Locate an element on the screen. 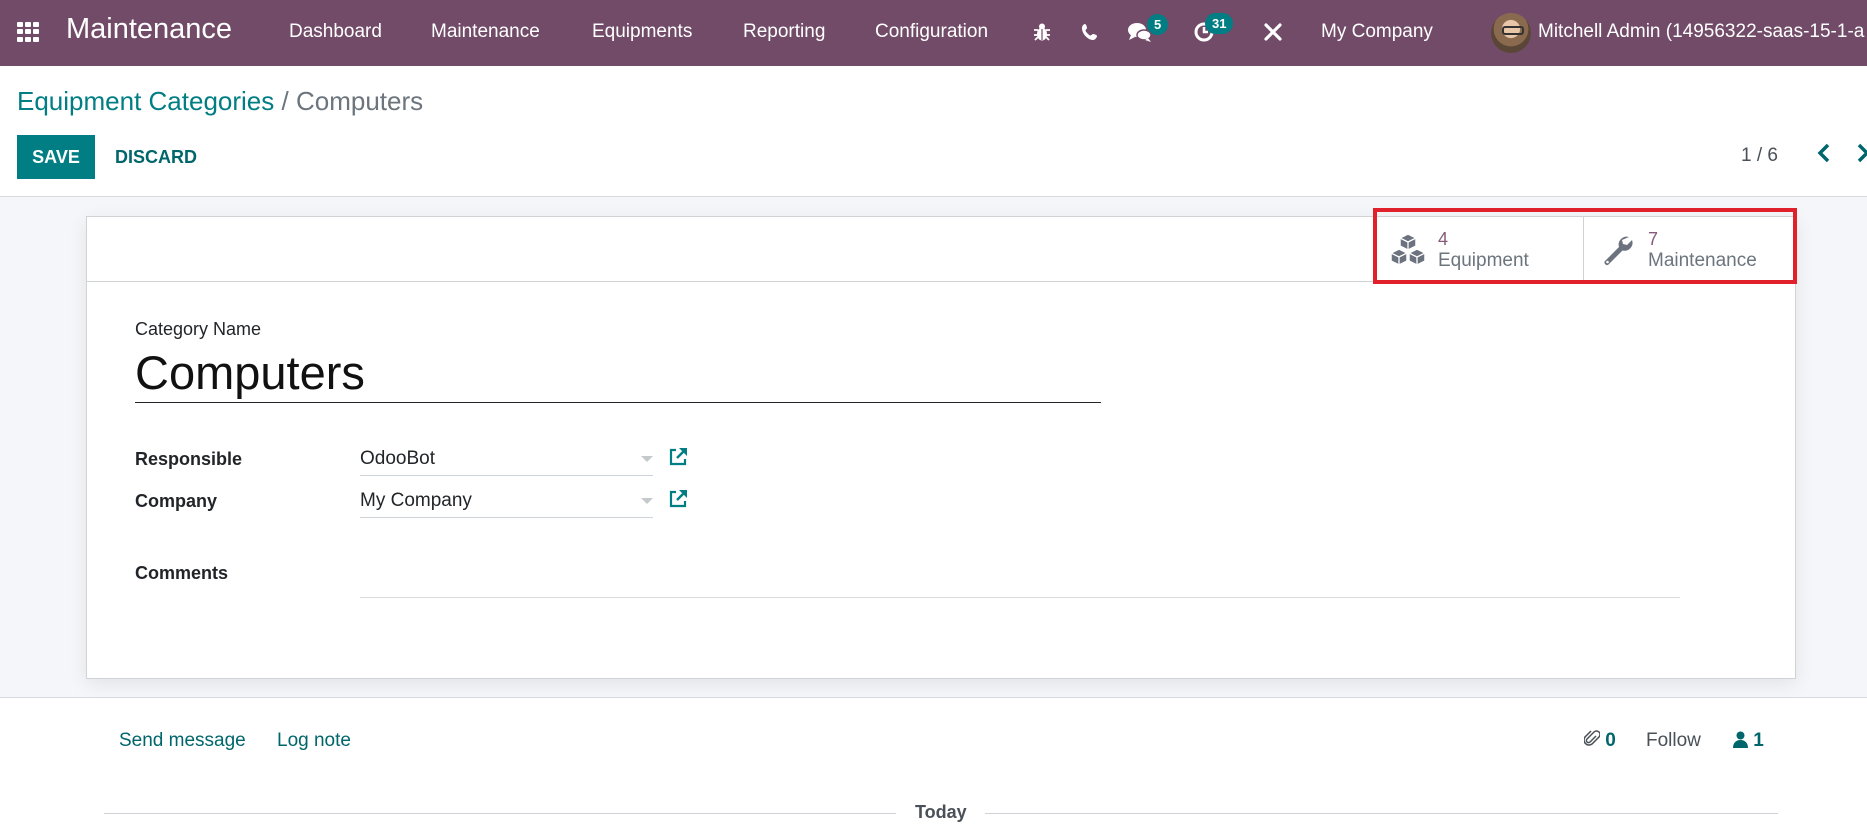  equipment-stat-button: 4 Equipment is located at coordinates (1479, 249).